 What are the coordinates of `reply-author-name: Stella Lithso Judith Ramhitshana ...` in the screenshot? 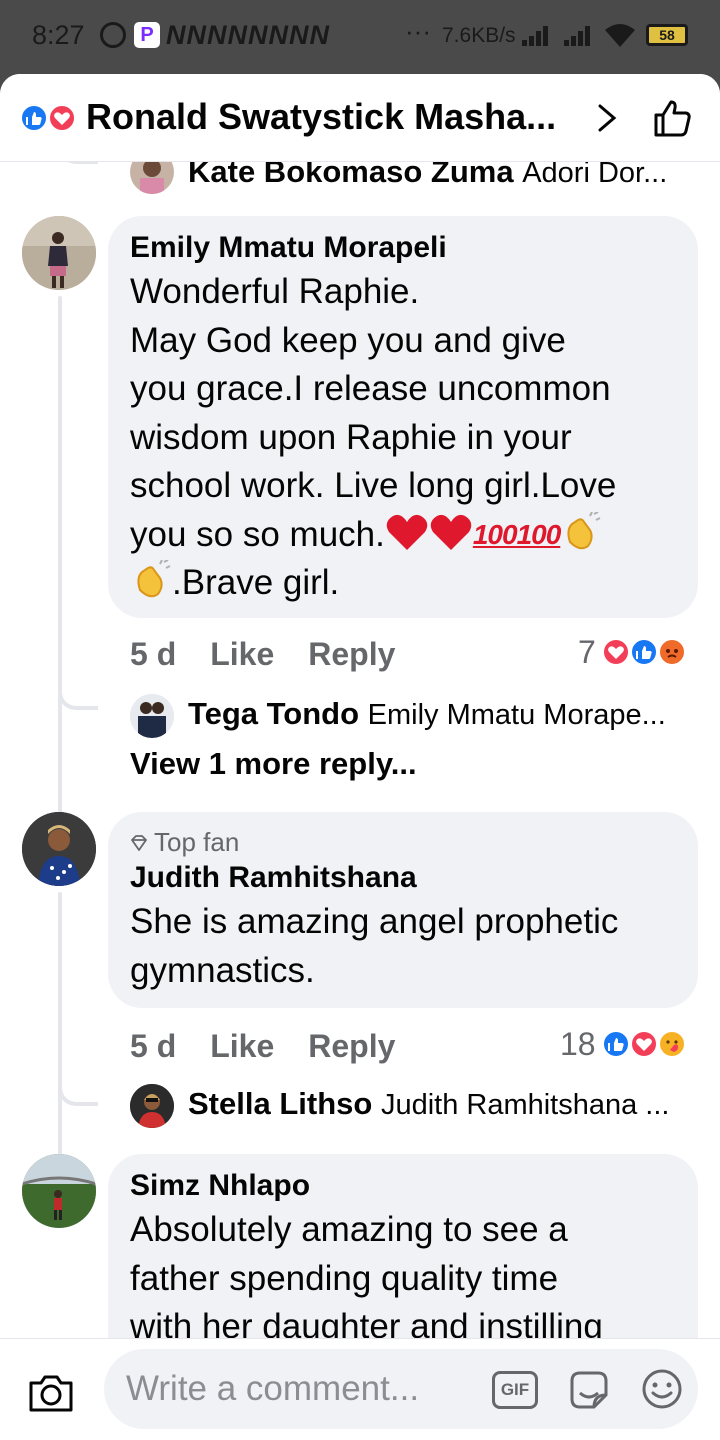 It's located at (428, 1104).